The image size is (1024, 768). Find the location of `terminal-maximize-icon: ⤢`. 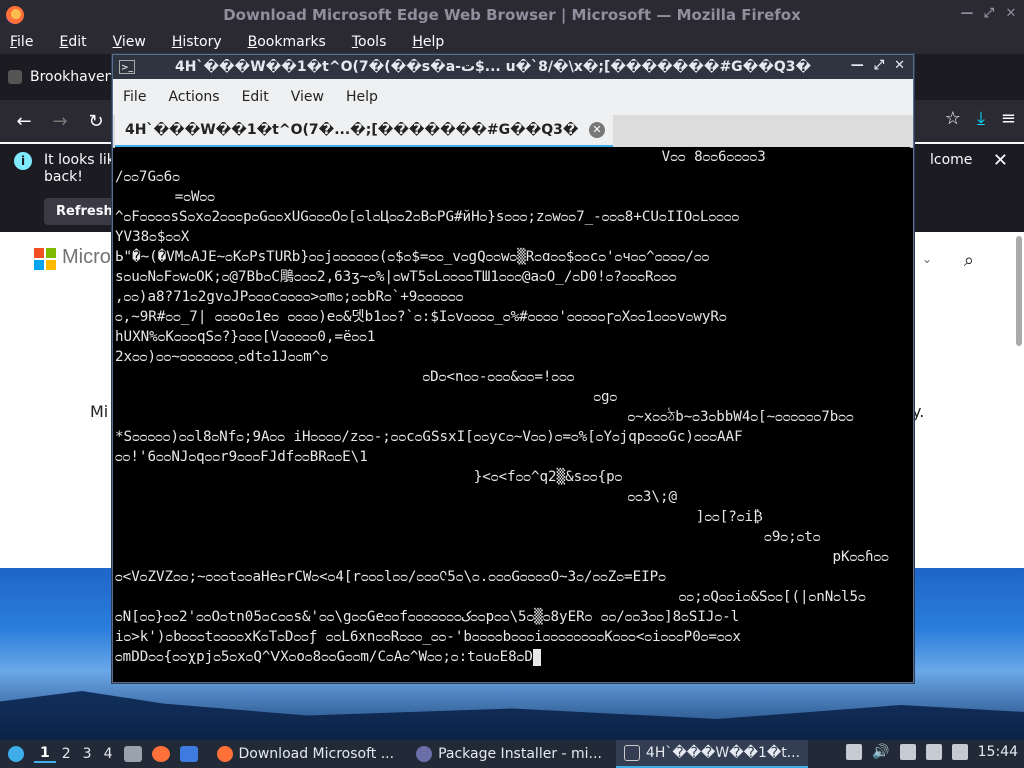

terminal-maximize-icon: ⤢ is located at coordinates (879, 65).